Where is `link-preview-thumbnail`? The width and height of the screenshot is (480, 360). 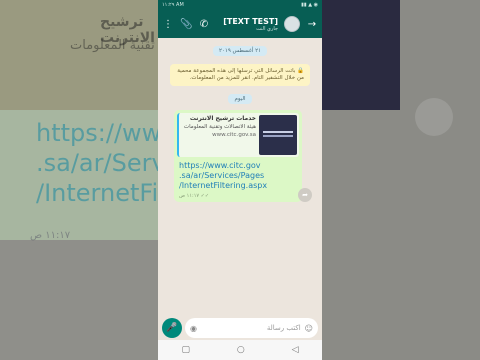
link-preview-thumbnail is located at coordinates (278, 135).